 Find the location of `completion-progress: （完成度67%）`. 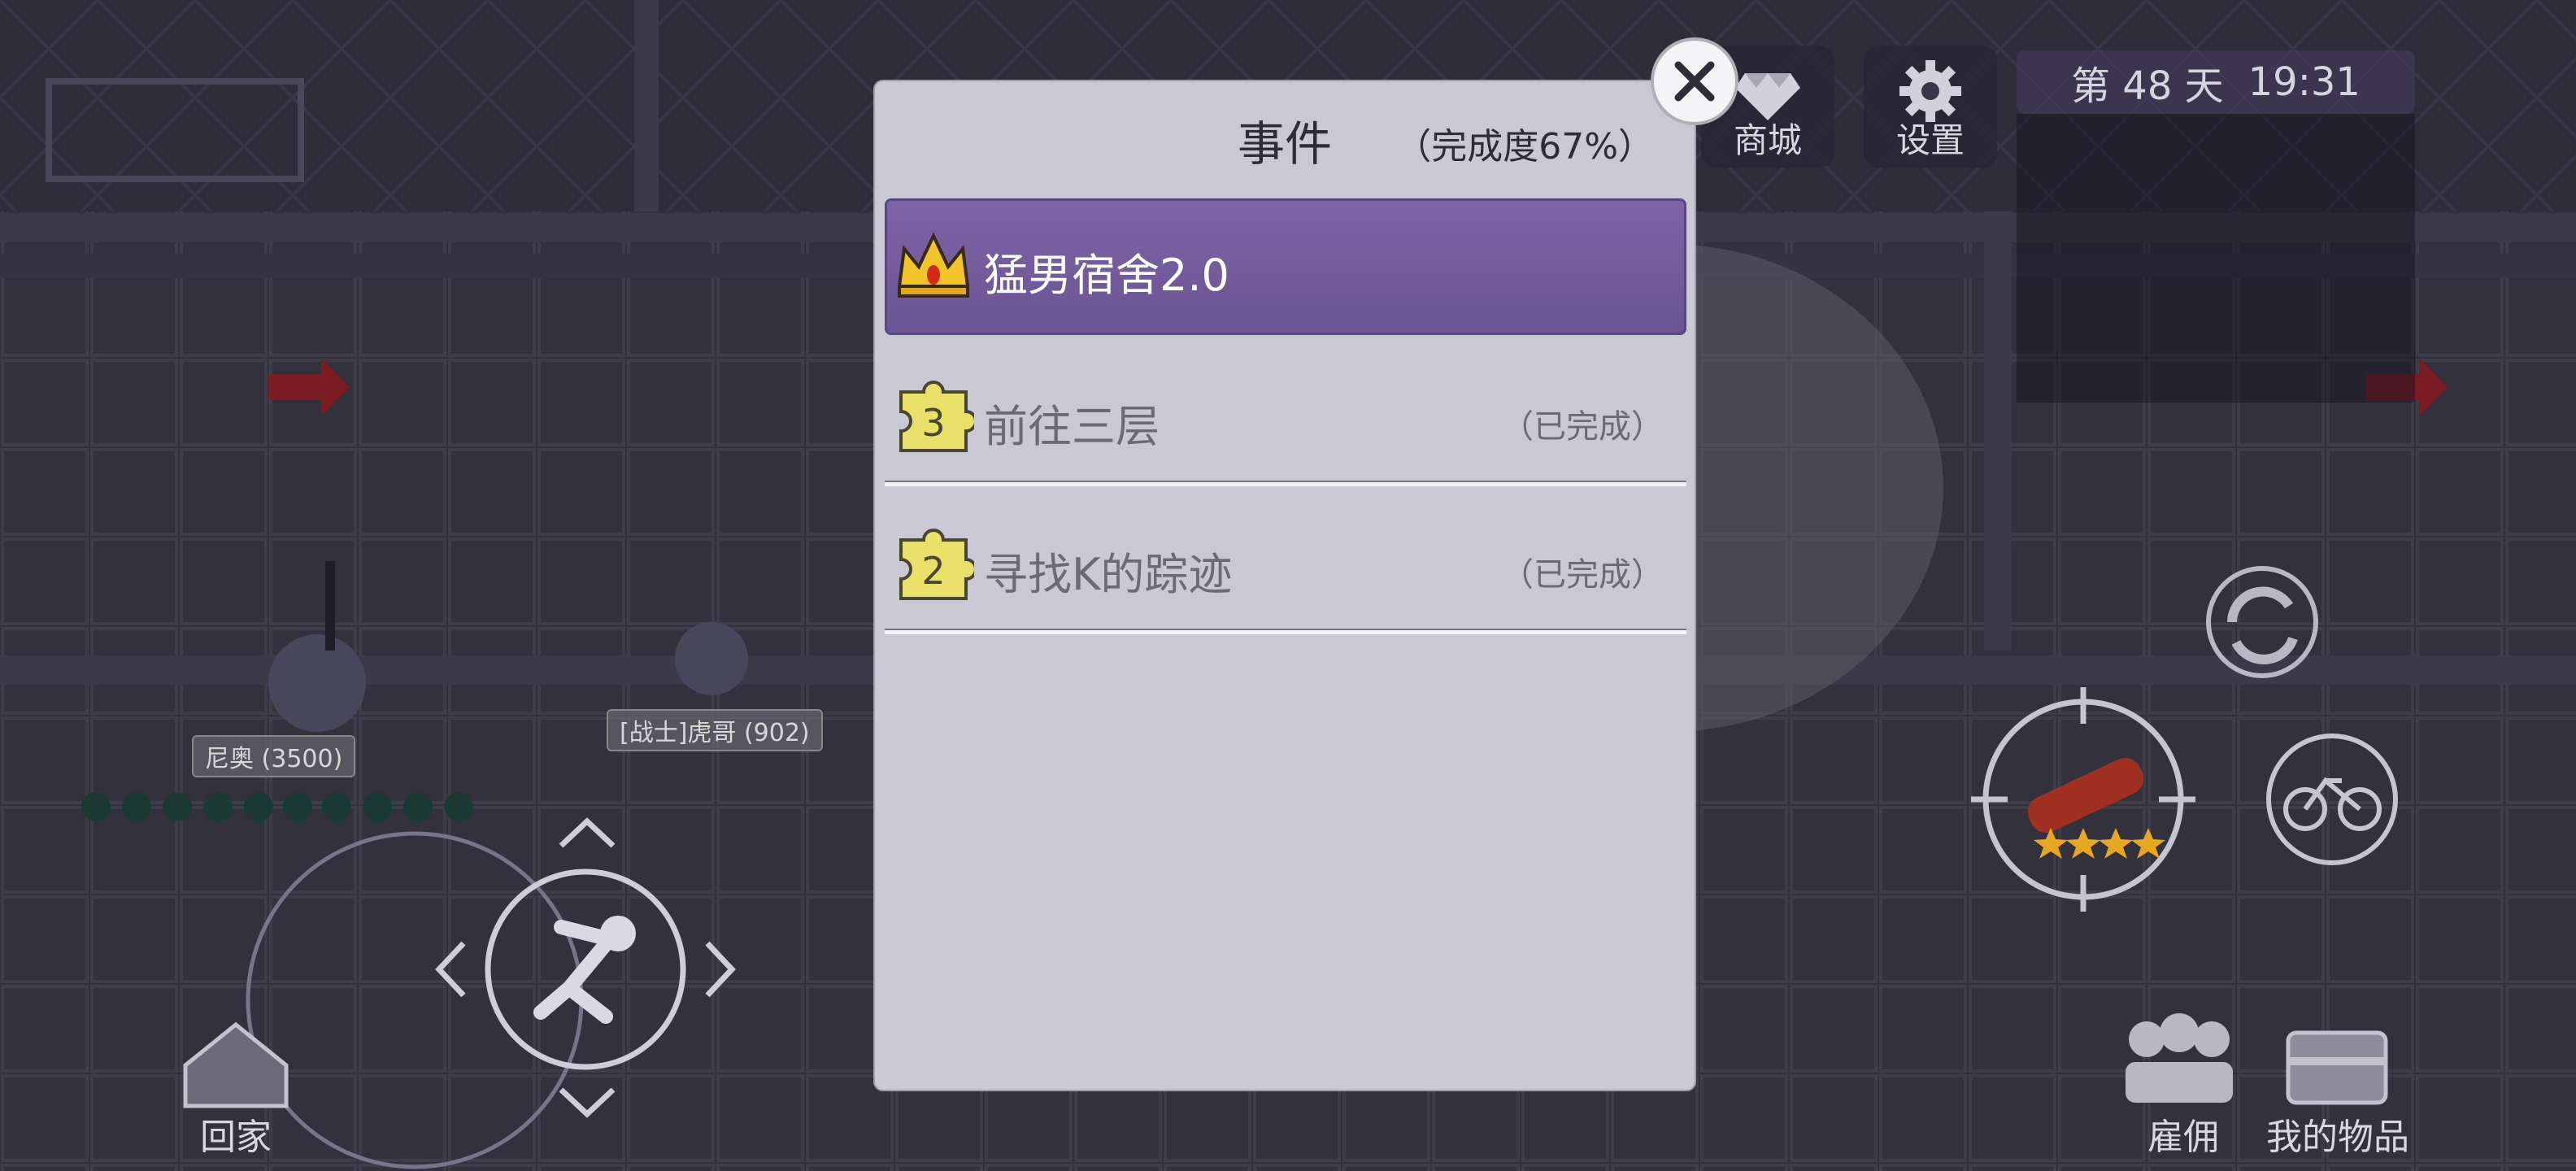

completion-progress: （完成度67%） is located at coordinates (1524, 147).